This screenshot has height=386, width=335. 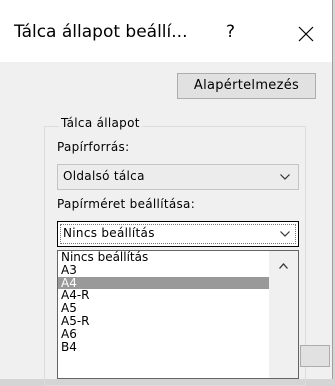 I want to click on list-item: A5-R, so click(x=163, y=321).